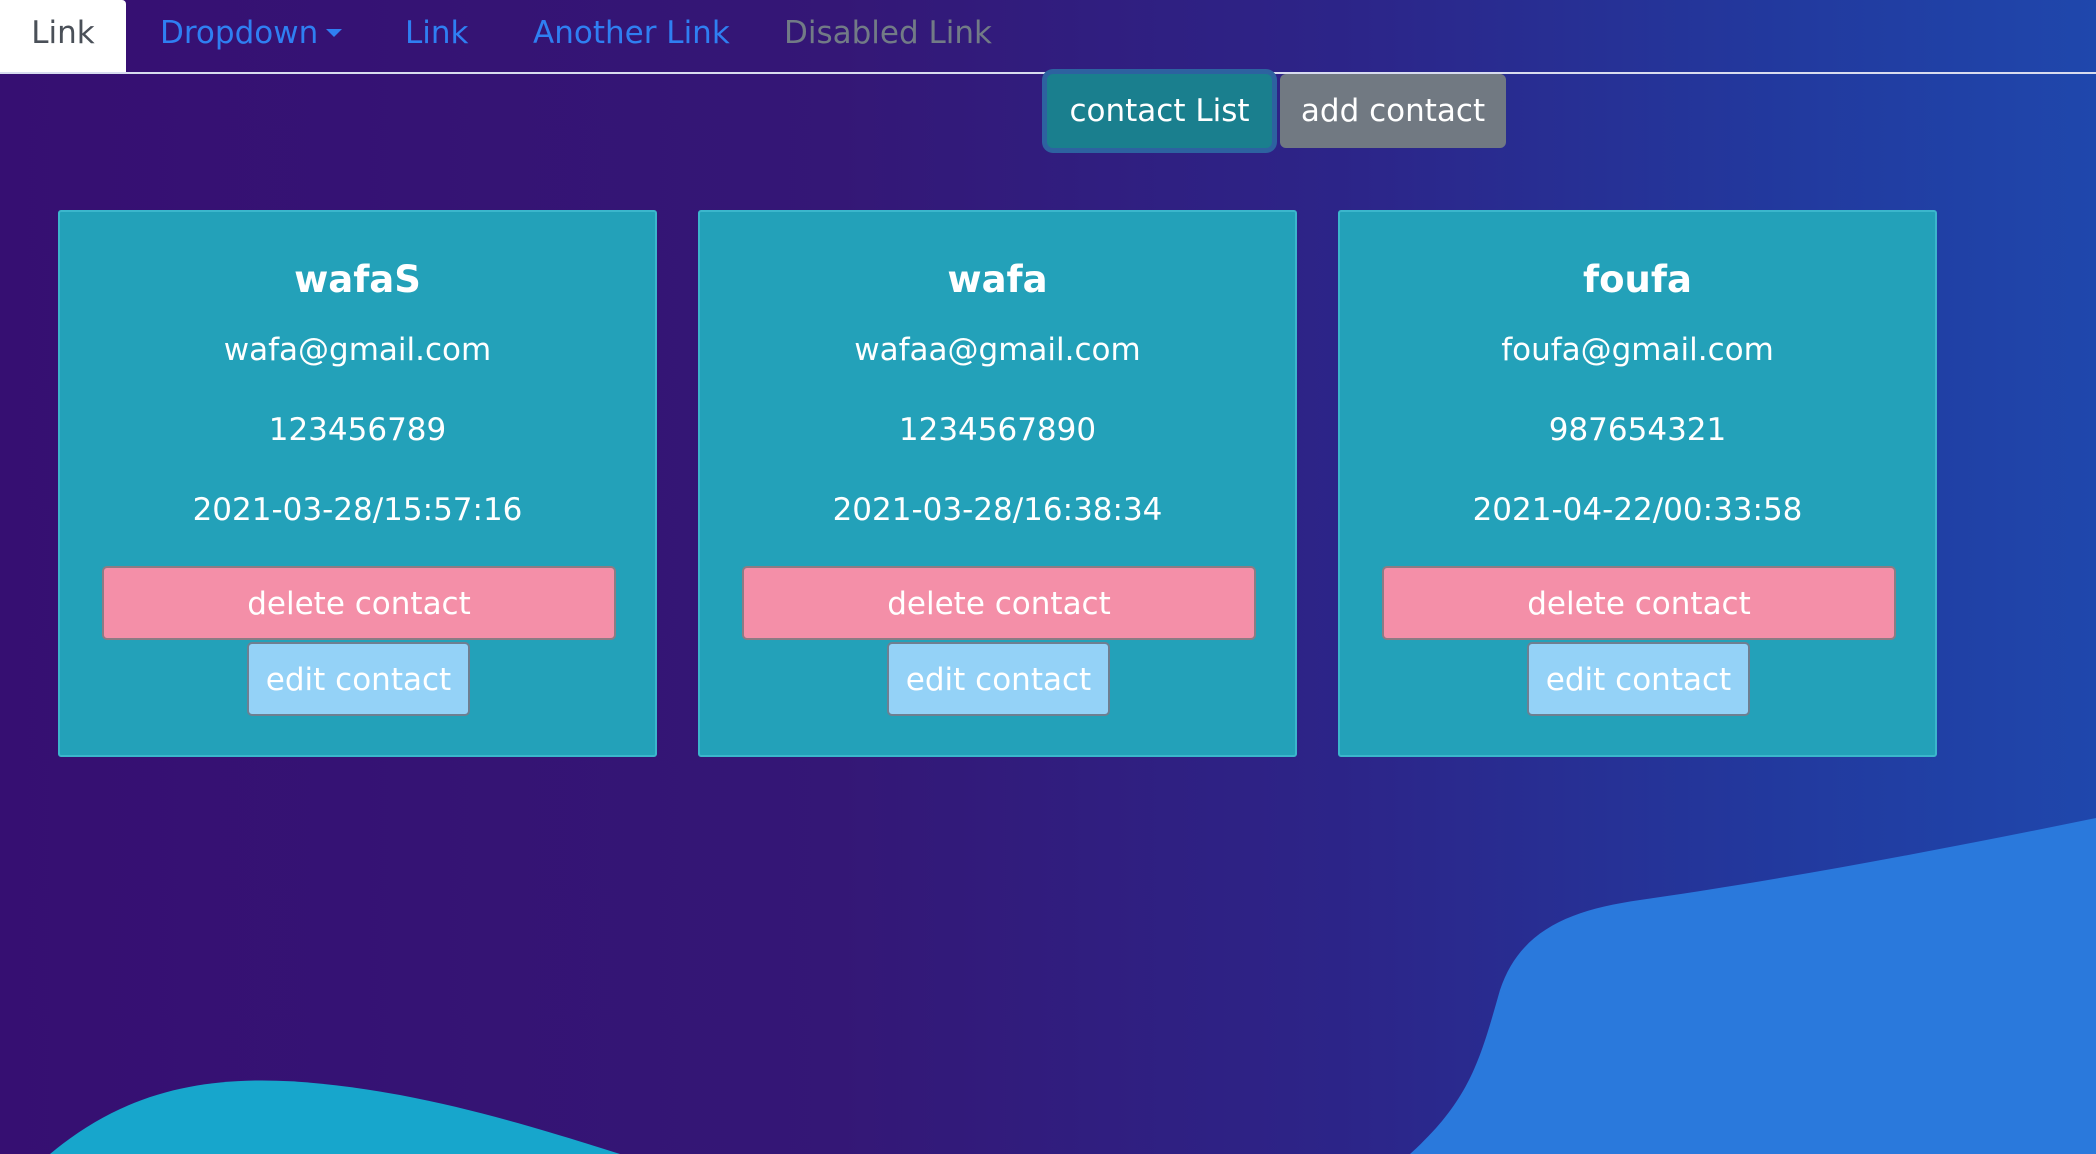 The image size is (2096, 1154). What do you see at coordinates (357, 350) in the screenshot?
I see `contact-email: wafa@gmail.com` at bounding box center [357, 350].